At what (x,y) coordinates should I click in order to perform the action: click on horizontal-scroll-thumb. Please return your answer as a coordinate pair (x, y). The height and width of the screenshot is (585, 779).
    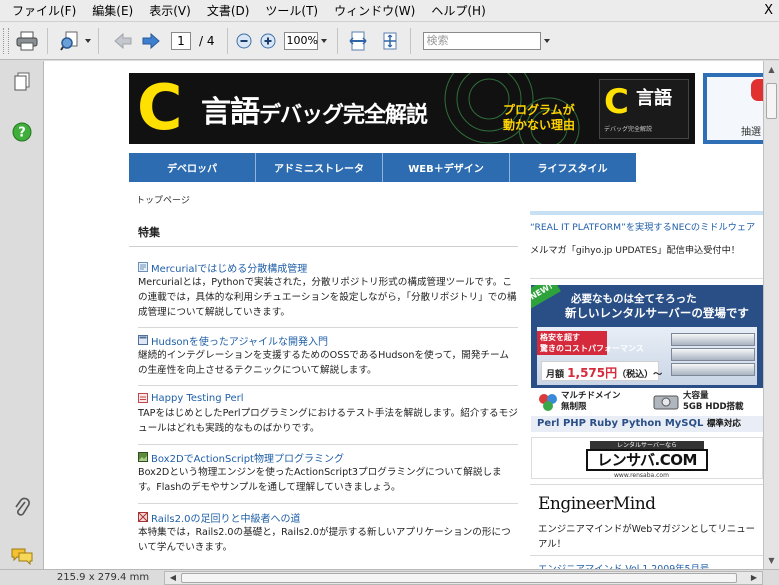
    Looking at the image, I should click on (459, 578).